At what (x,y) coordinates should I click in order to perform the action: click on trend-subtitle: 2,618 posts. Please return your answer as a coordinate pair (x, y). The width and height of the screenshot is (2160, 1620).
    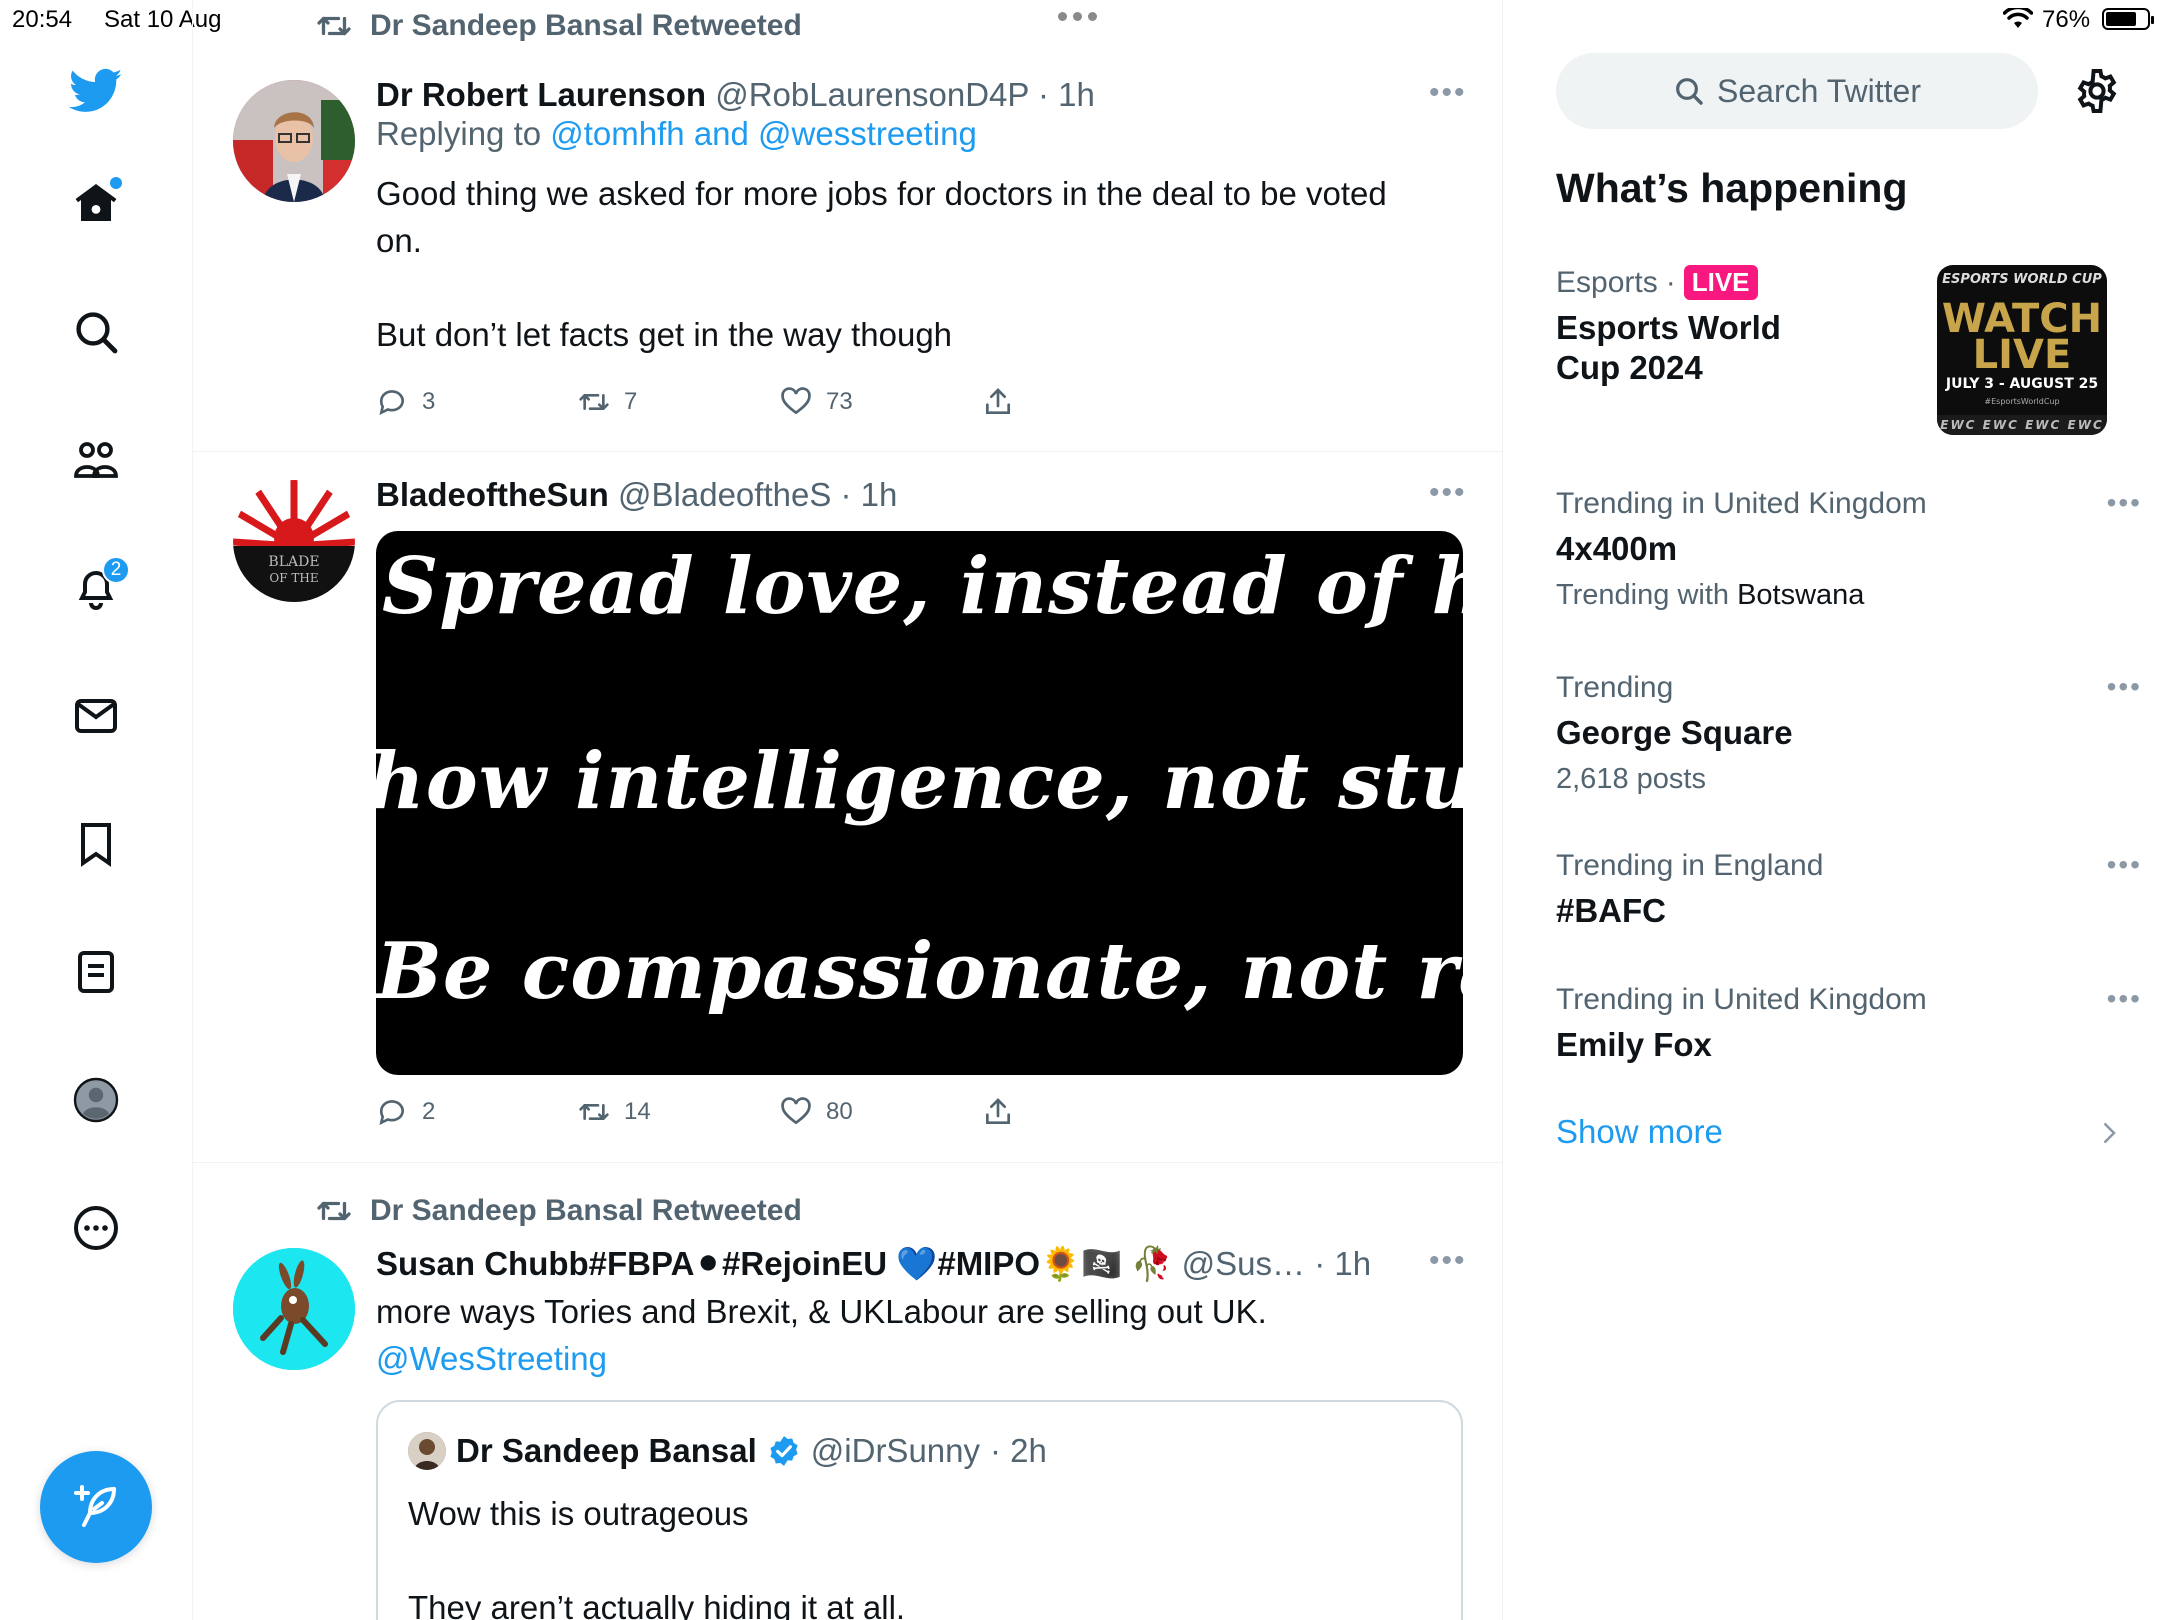
    Looking at the image, I should click on (1631, 779).